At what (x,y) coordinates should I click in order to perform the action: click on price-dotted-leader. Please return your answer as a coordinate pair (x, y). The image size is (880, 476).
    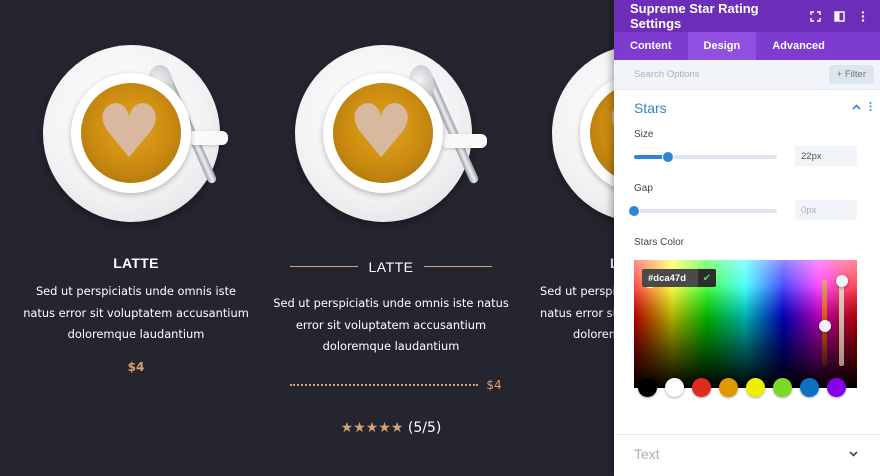
    Looking at the image, I should click on (384, 385).